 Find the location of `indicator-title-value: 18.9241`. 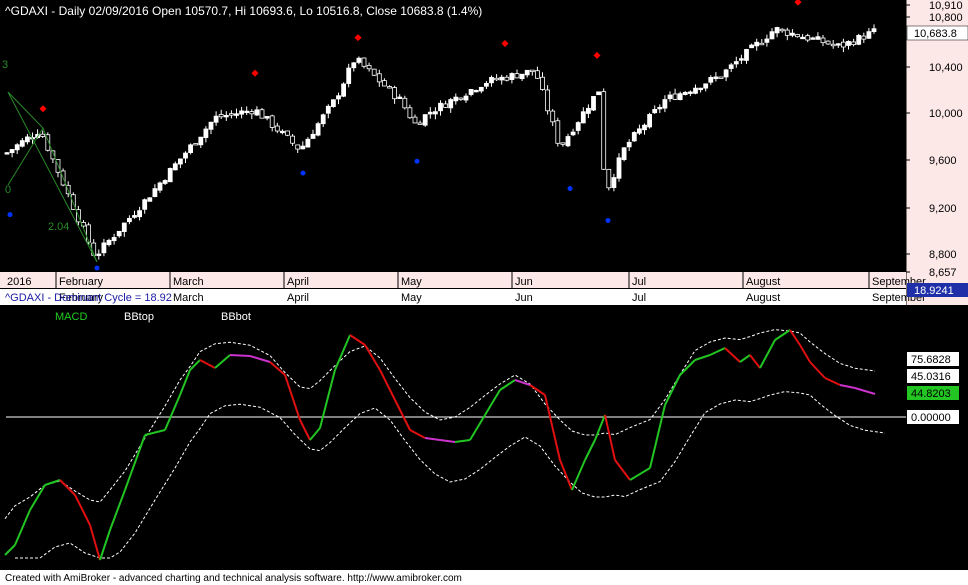

indicator-title-value: 18.9241 is located at coordinates (934, 291).